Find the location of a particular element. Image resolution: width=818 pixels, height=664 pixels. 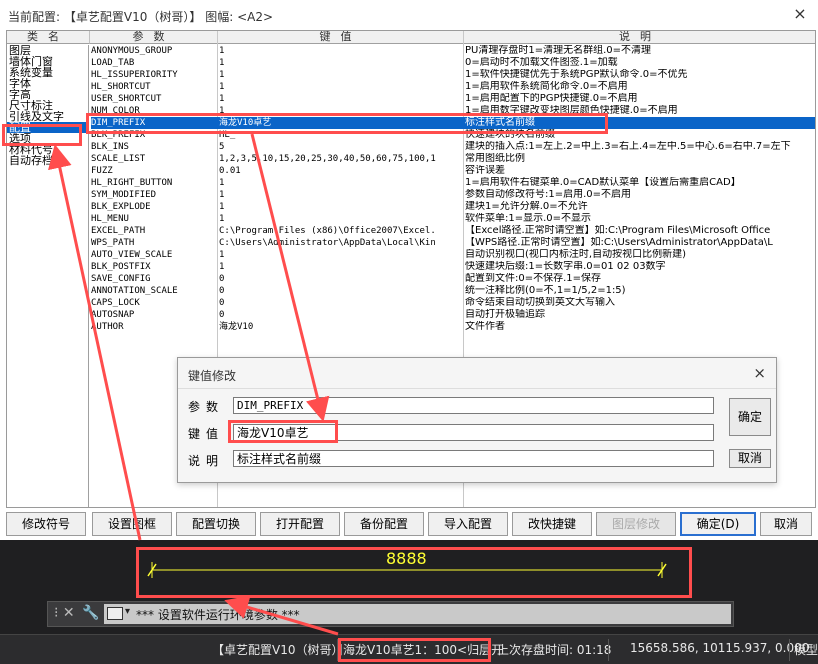

category-item: 材料代号 is located at coordinates (47, 149).